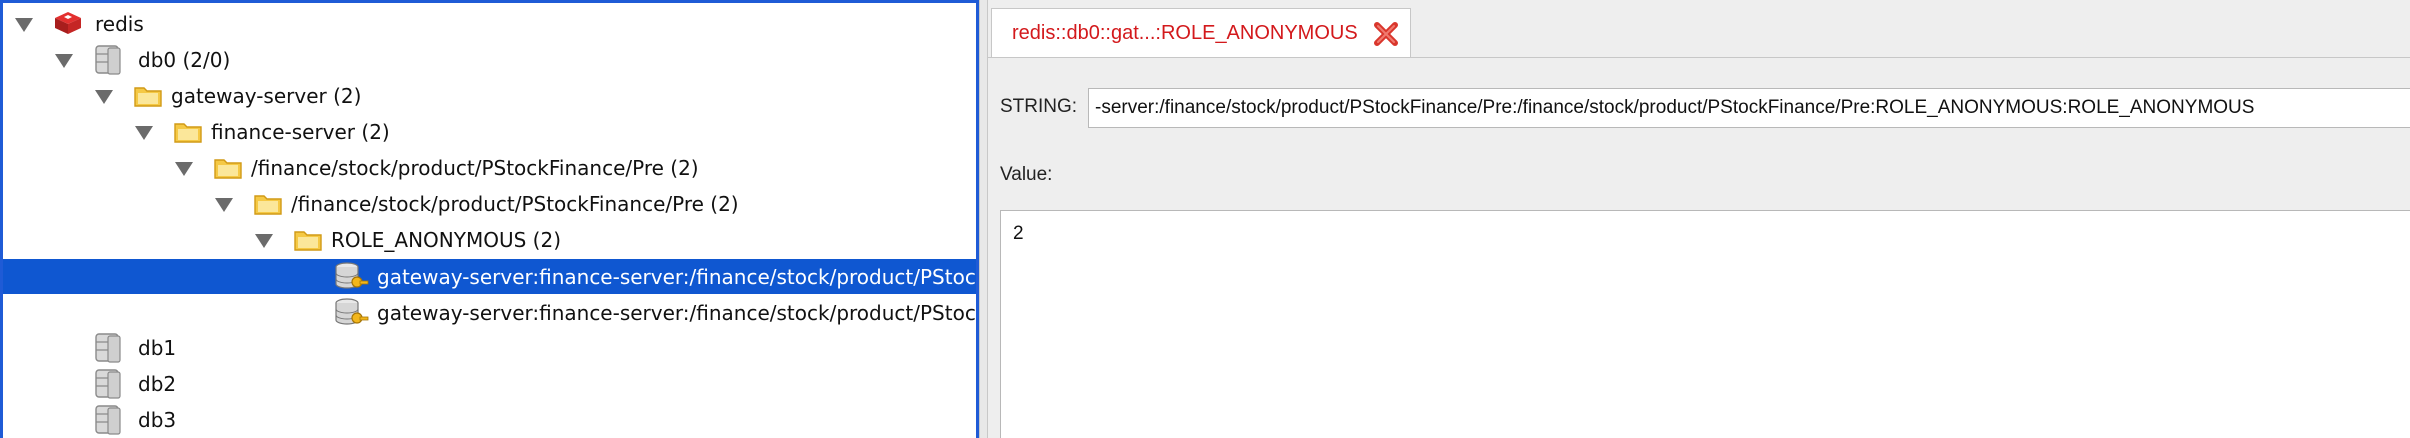 This screenshot has height=438, width=2410. I want to click on tab-key-editor: redis::db0::gat...:ROLE_ANONYMOUS, so click(1201, 33).